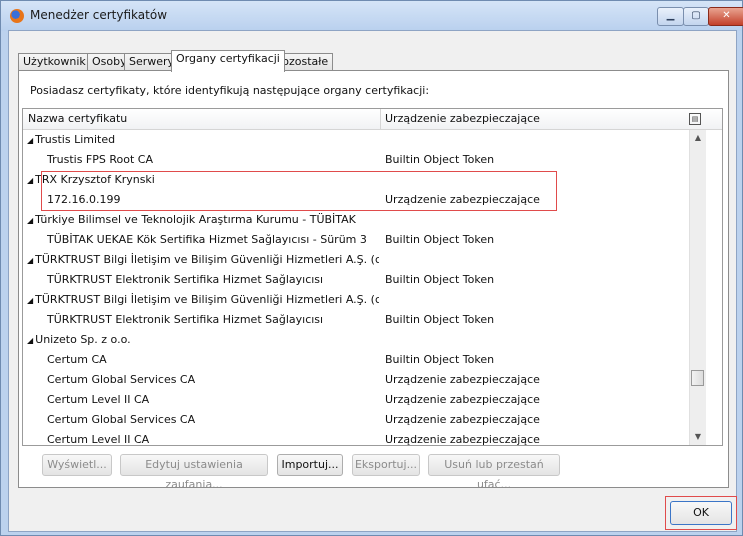 The width and height of the screenshot is (743, 536). Describe the element at coordinates (100, 159) in the screenshot. I see `row-label: Trustis FPS Root CA` at that location.